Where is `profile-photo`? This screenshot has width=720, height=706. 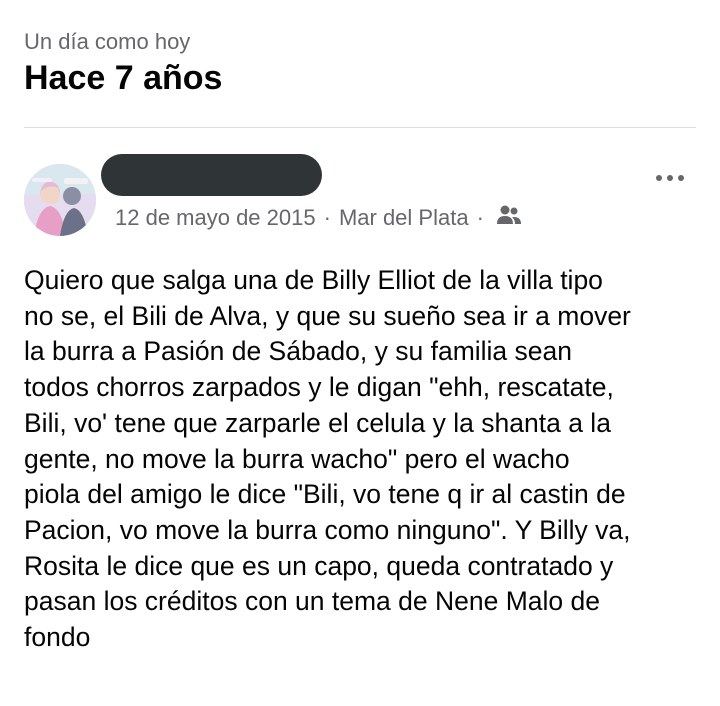
profile-photo is located at coordinates (60, 200).